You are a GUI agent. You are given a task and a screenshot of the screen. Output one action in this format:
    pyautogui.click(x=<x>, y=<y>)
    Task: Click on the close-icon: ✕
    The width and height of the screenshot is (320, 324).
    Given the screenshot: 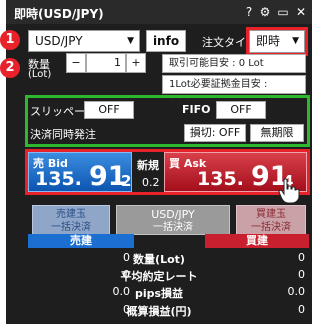 What is the action you would take?
    pyautogui.click(x=301, y=12)
    